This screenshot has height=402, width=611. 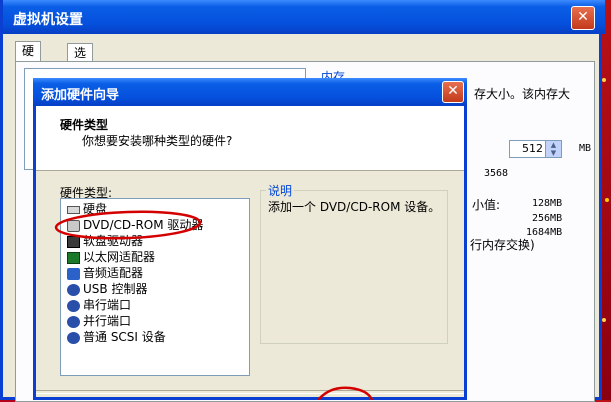 I want to click on parallel-port-icon, so click(x=73, y=321).